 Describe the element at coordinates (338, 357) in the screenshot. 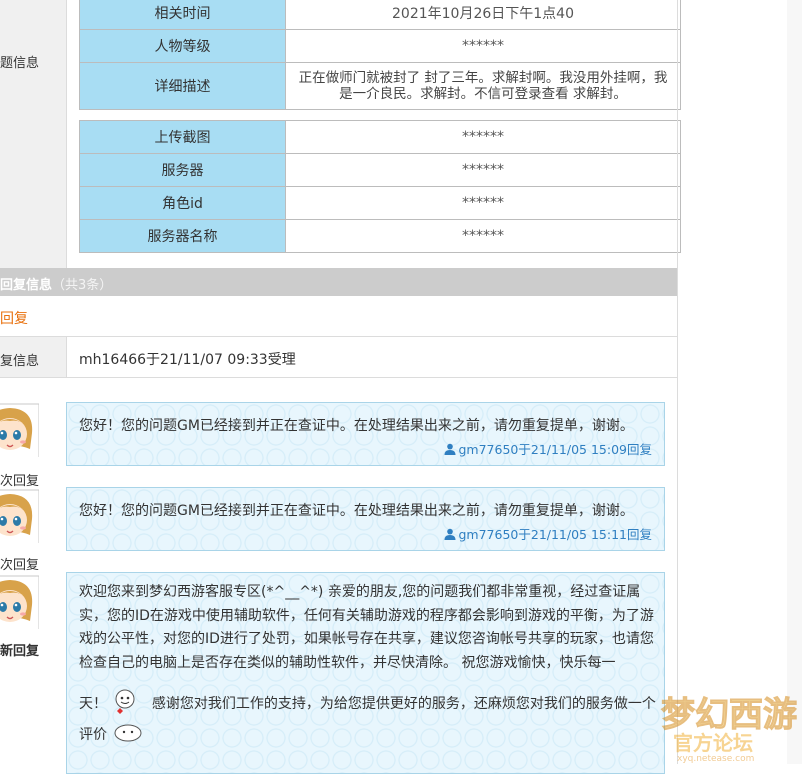

I see `accept-info-row: 复信息 mh16466于21/11/07 09:33受理` at that location.